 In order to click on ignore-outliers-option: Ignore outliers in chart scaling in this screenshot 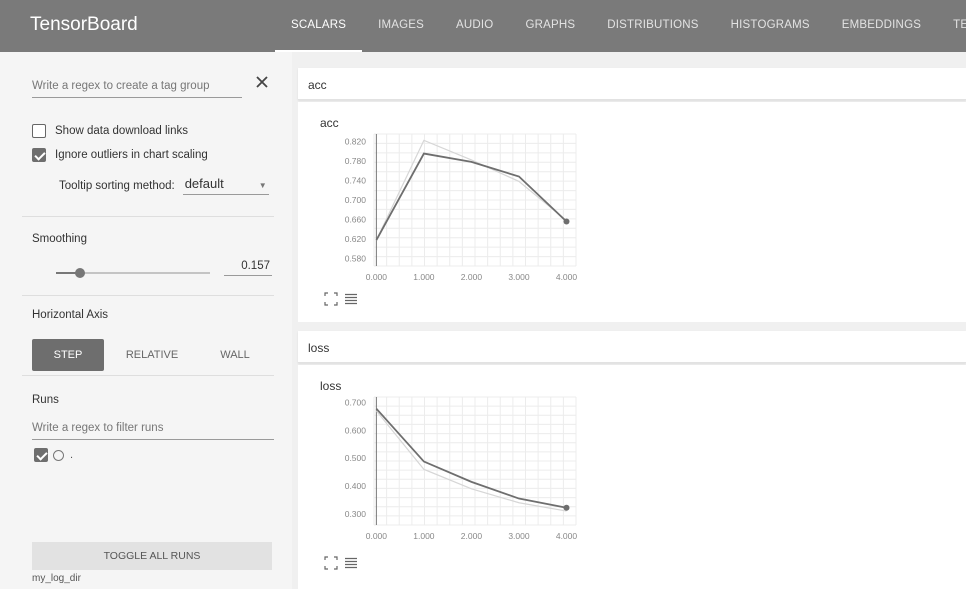, I will do `click(120, 155)`.